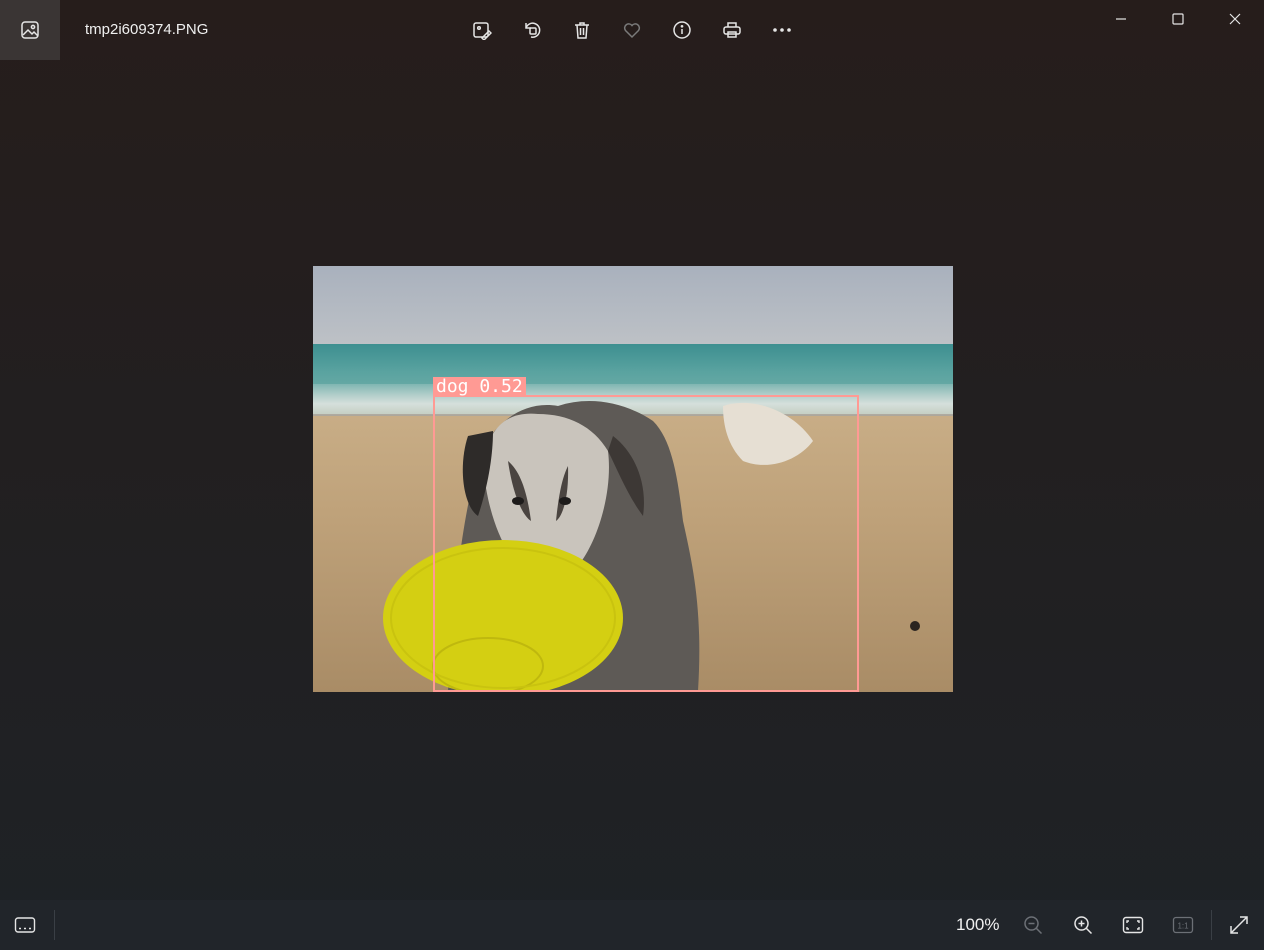 The width and height of the screenshot is (1264, 950). I want to click on zoom-out-icon, so click(1033, 925).